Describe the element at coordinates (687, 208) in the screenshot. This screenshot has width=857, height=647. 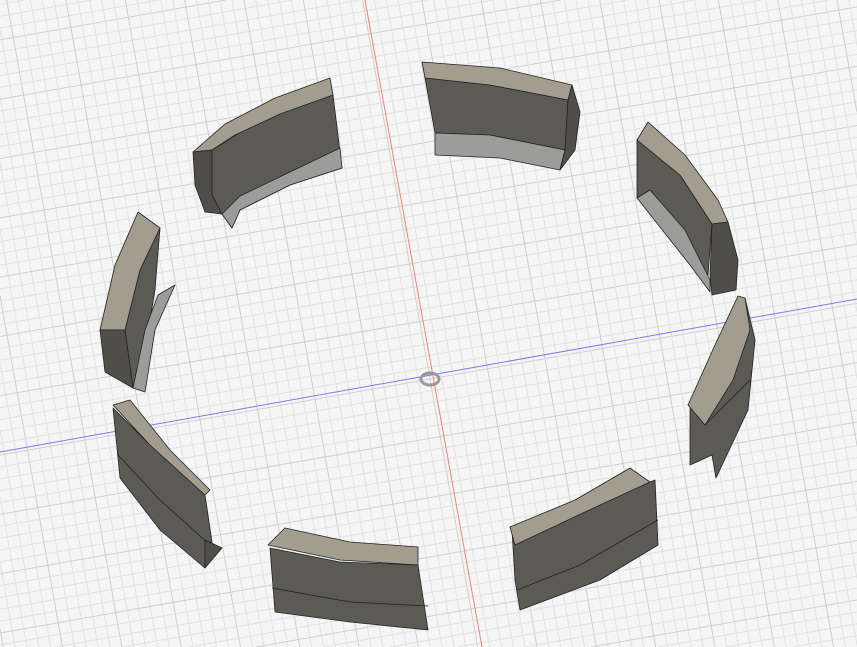
I see `ring-segment-right-upper` at that location.